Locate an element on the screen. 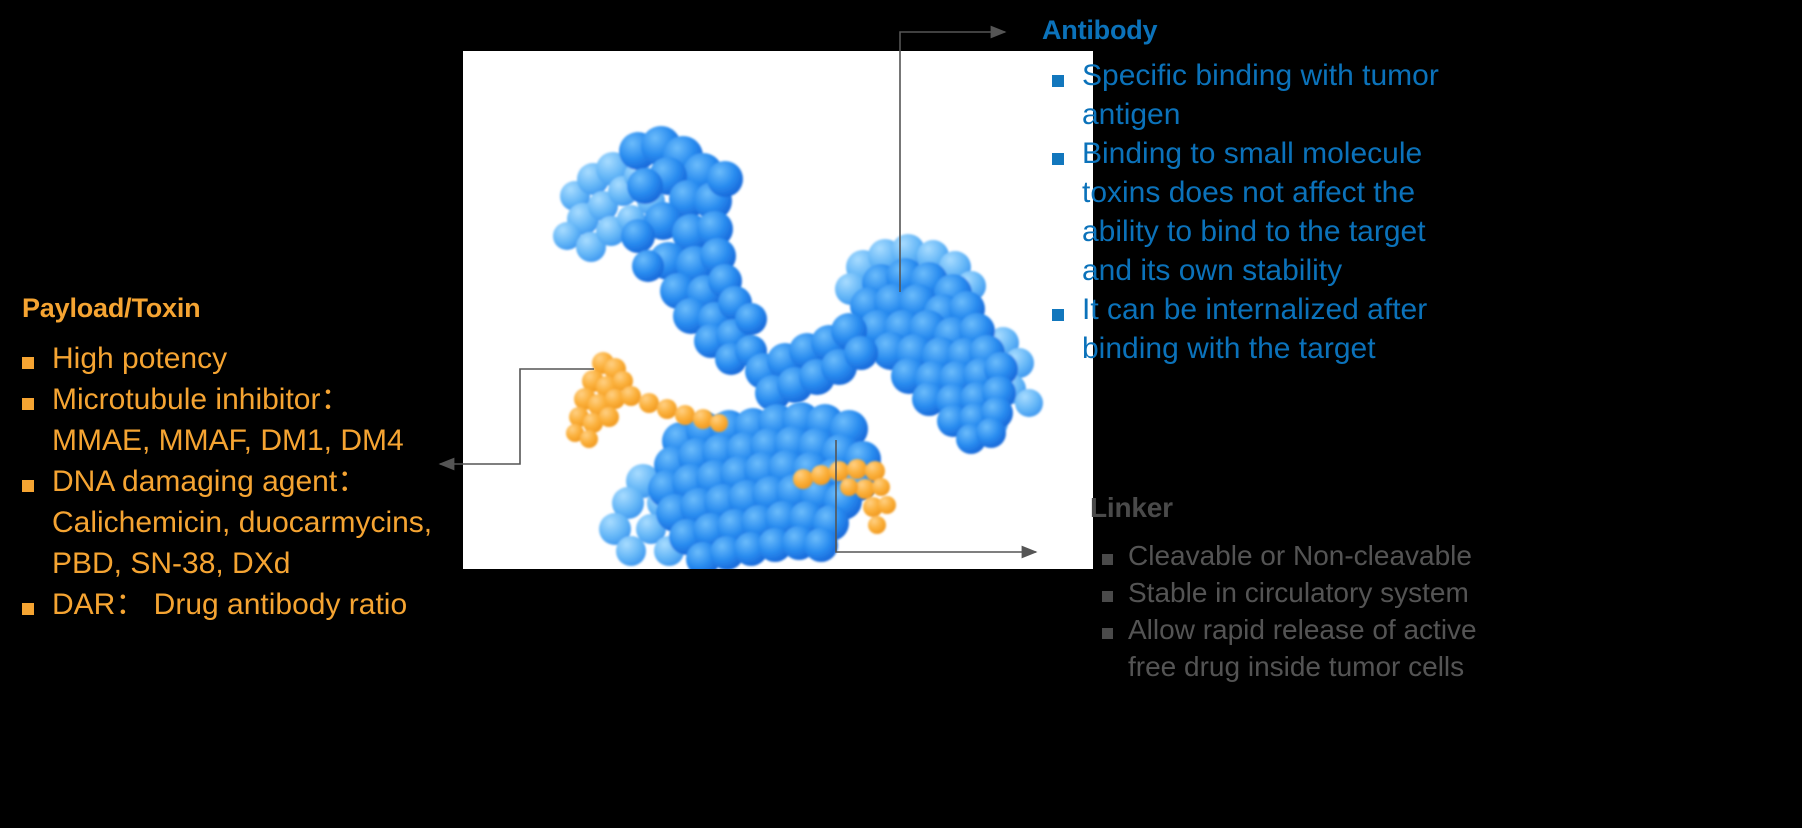  list-item: Cleavable or Non-cleavable is located at coordinates (1340, 555).